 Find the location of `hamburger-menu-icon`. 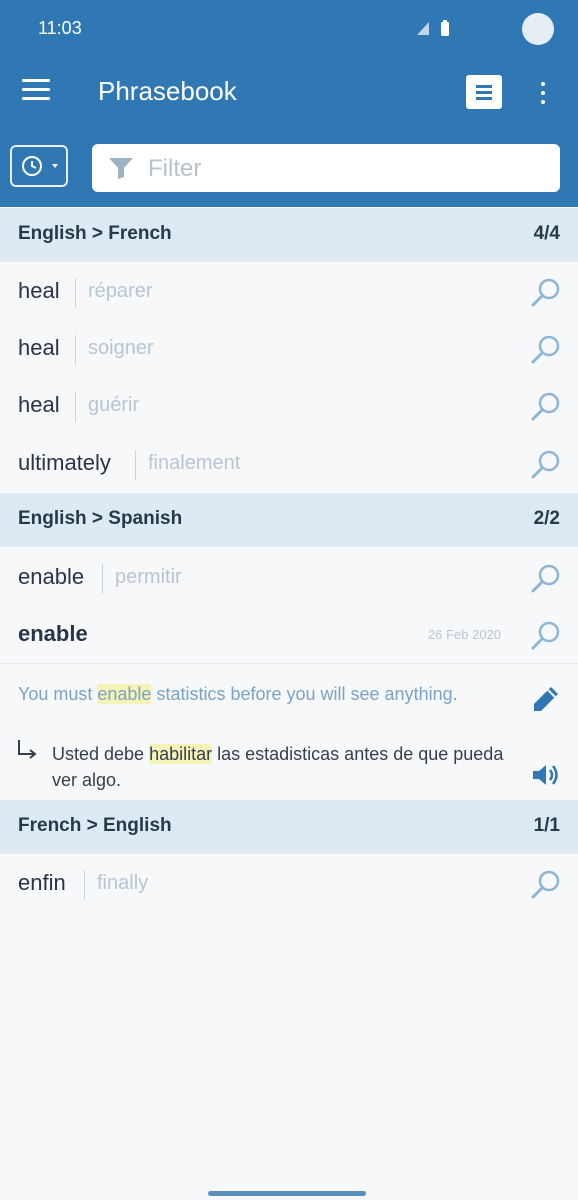

hamburger-menu-icon is located at coordinates (36, 91).